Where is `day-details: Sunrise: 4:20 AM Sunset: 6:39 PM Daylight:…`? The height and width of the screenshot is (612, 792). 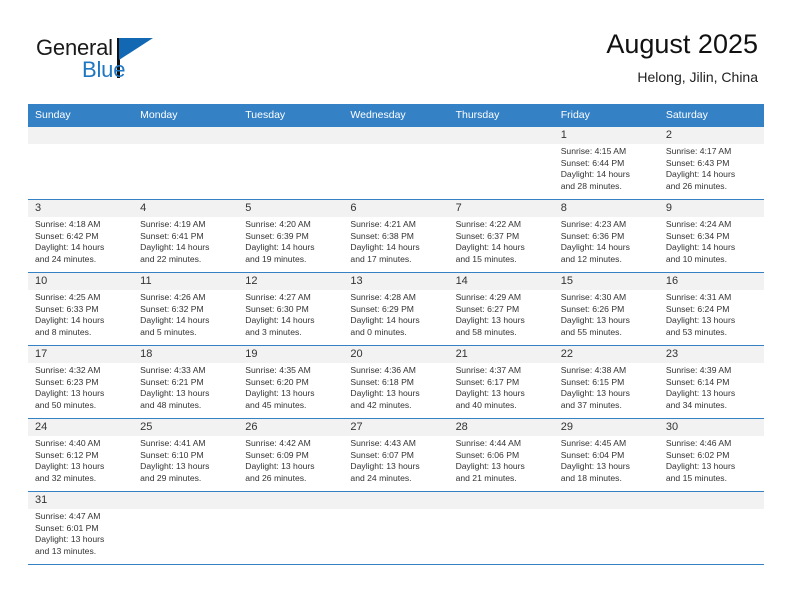
day-details: Sunrise: 4:20 AM Sunset: 6:39 PM Daylight:… is located at coordinates (290, 241).